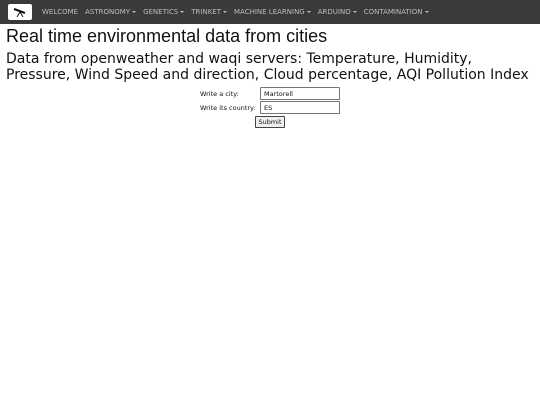  I want to click on nav-item-label: MACHINE LEARNING, so click(269, 12).